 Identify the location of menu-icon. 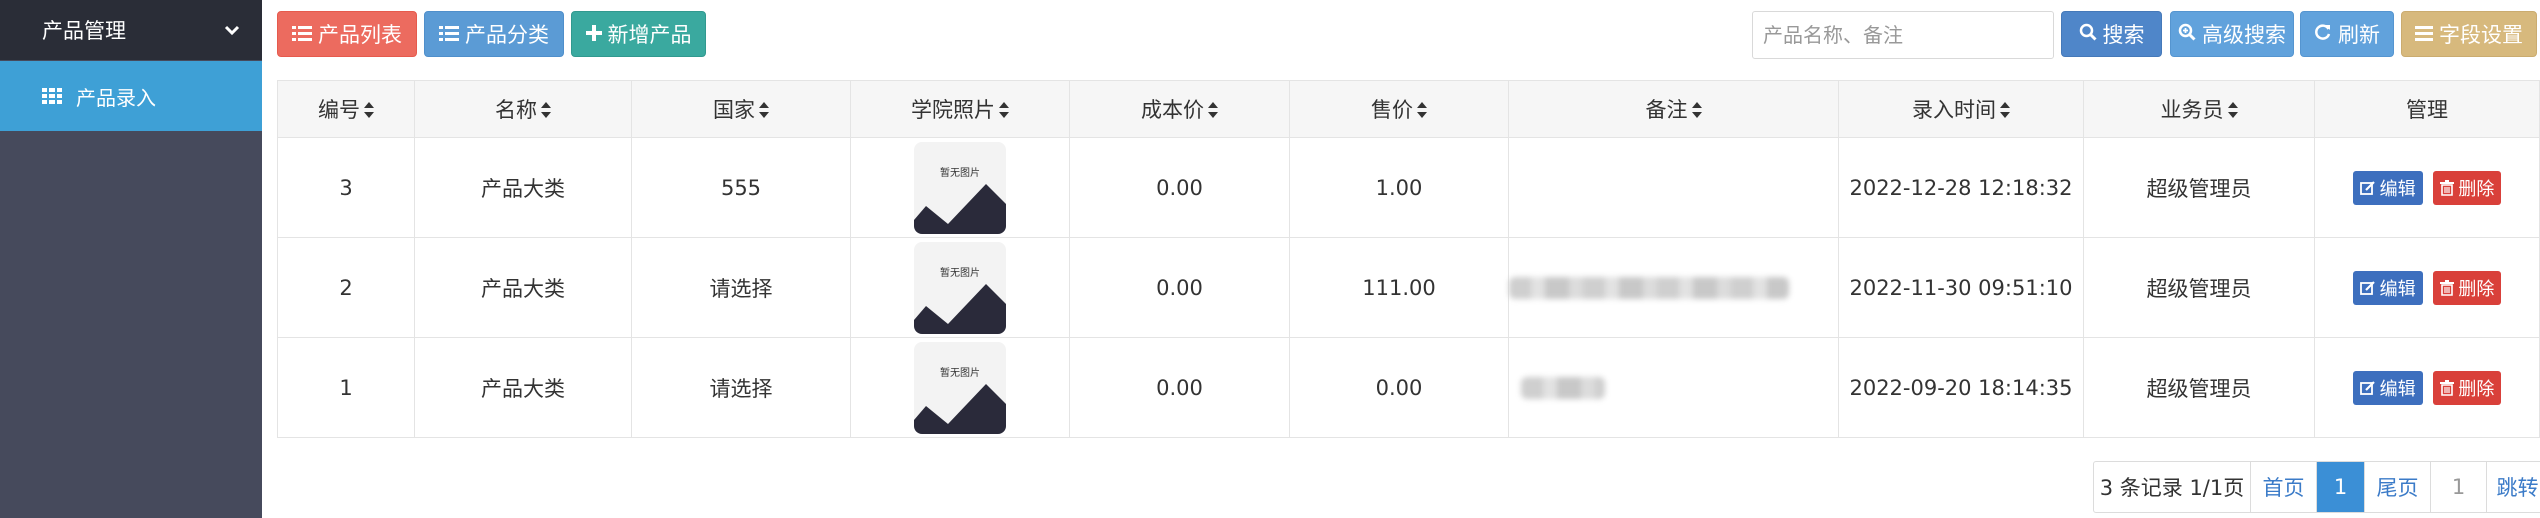
(2424, 34).